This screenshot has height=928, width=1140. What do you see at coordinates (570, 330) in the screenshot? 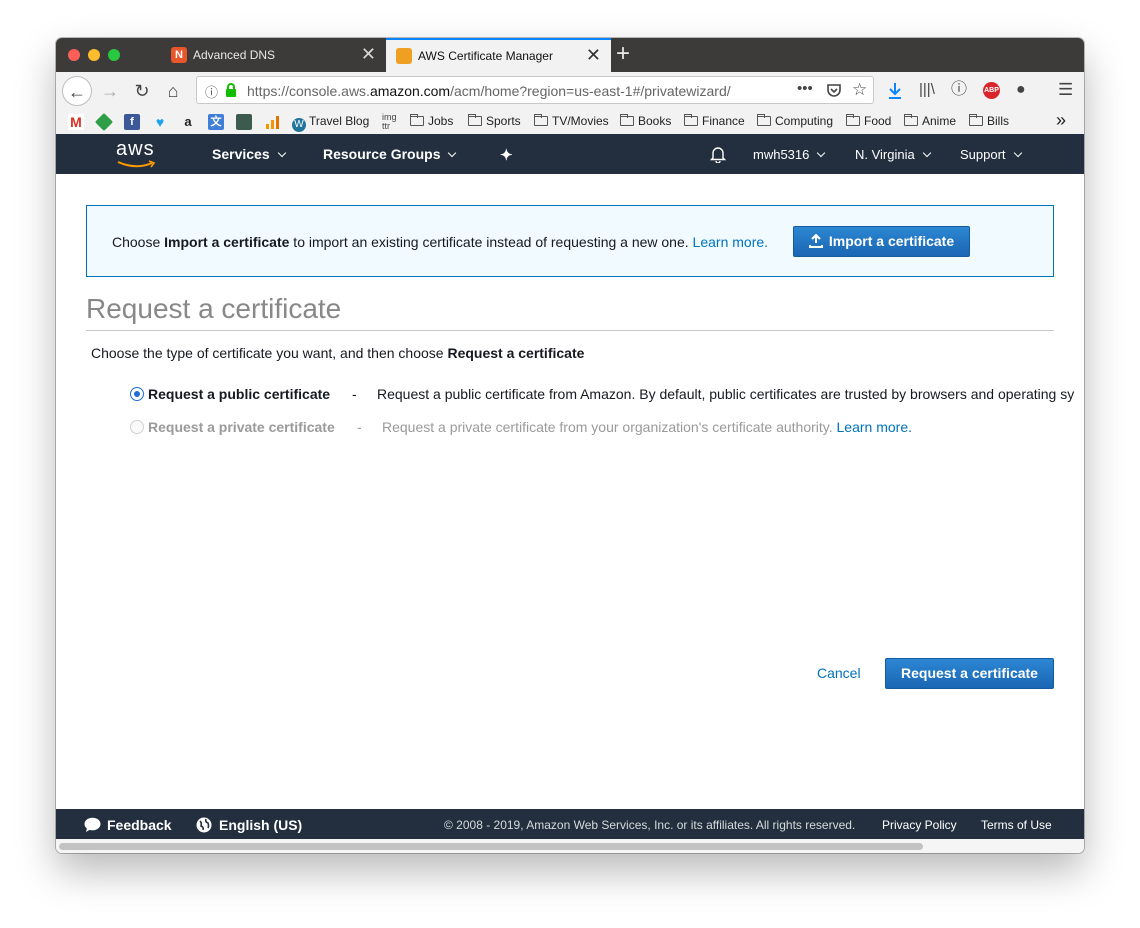
I see `title-divider` at bounding box center [570, 330].